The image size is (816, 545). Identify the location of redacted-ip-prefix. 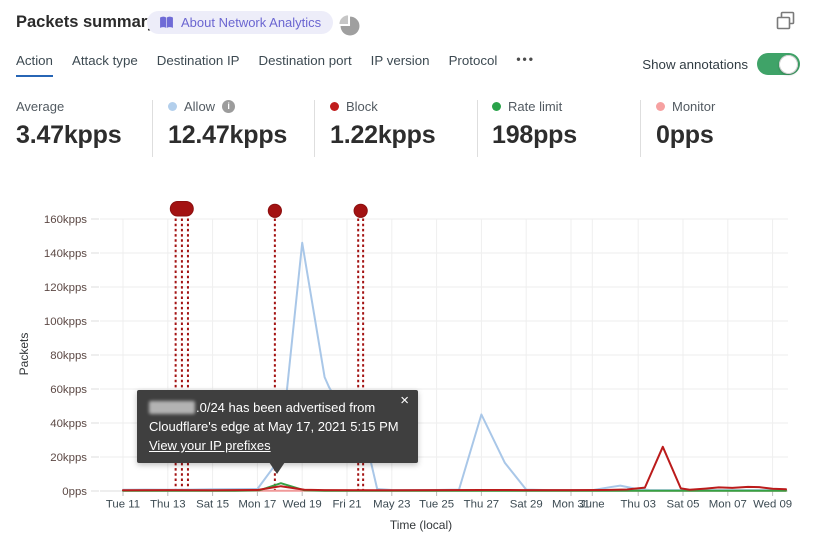
(172, 407).